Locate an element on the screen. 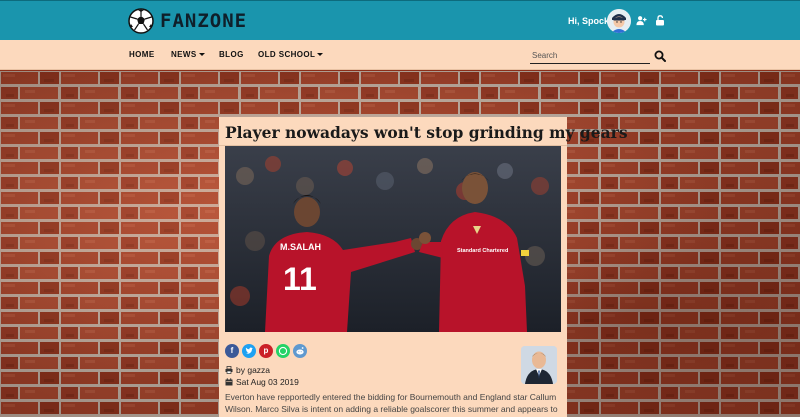  left-jersey-name: M.SALAH is located at coordinates (300, 247).